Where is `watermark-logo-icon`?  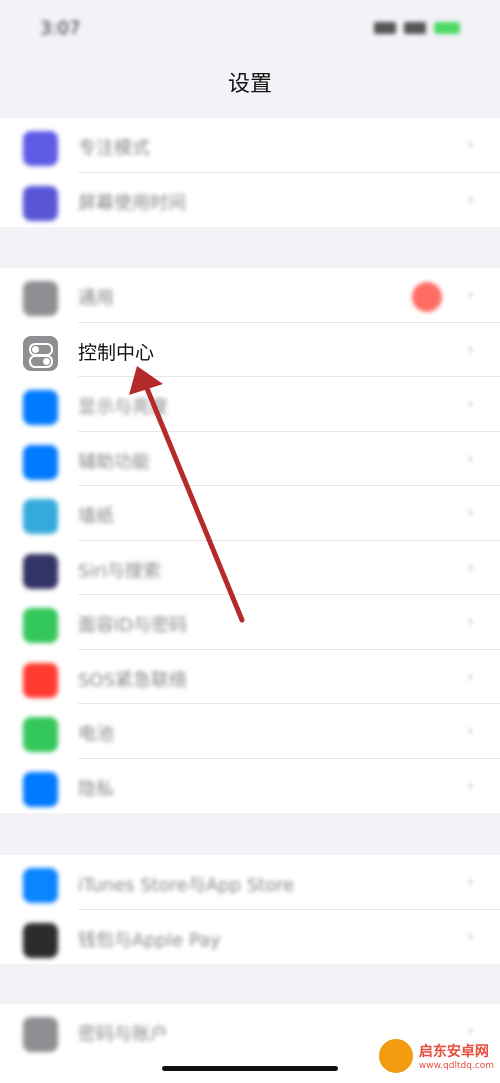 watermark-logo-icon is located at coordinates (395, 1056).